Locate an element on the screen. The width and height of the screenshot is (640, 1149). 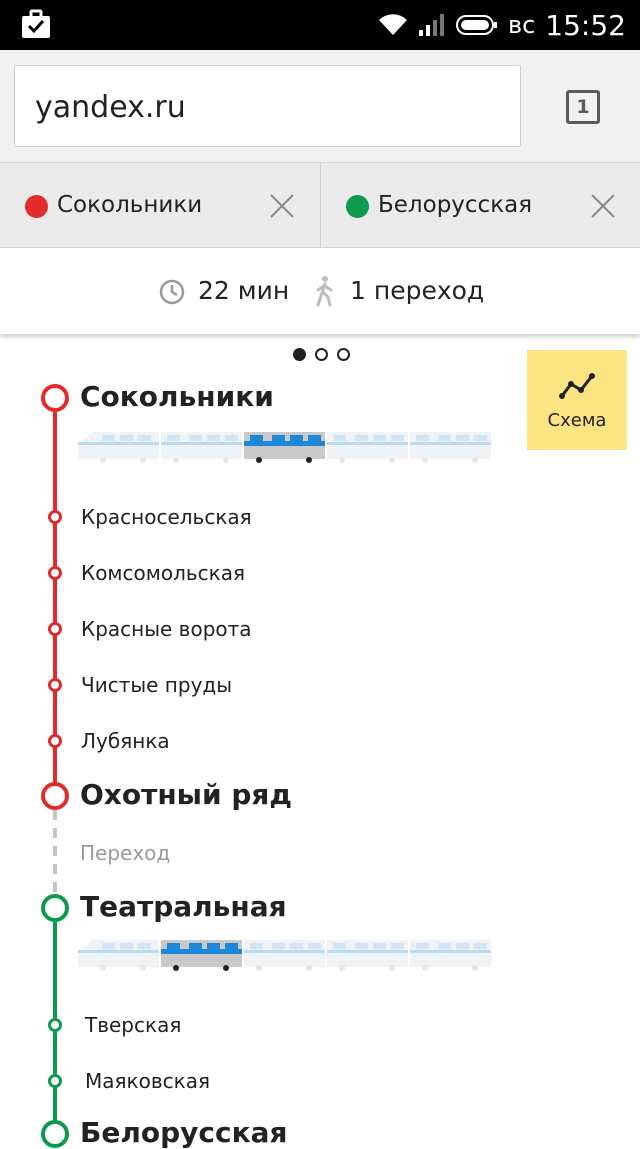
clock-icon is located at coordinates (172, 292).